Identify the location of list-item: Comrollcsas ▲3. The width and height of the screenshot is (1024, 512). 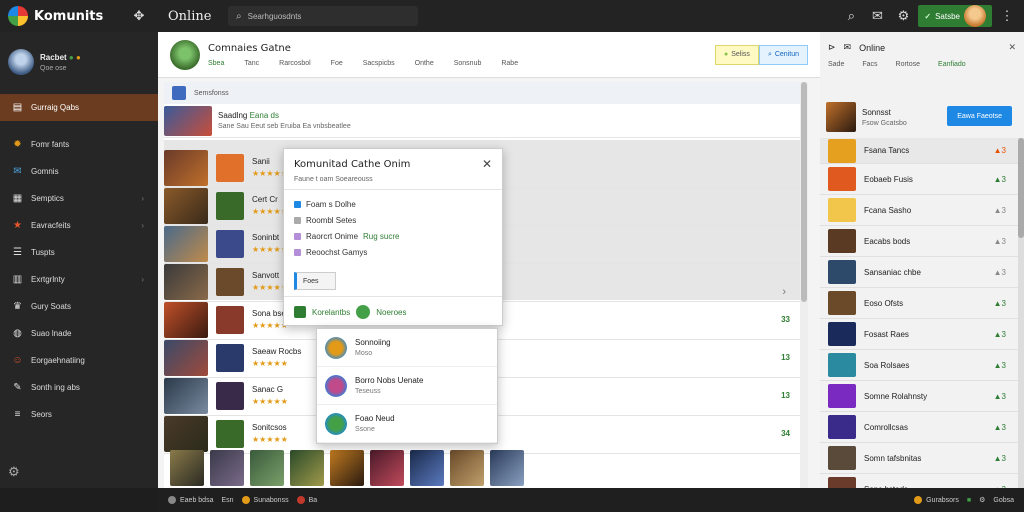
(922, 427).